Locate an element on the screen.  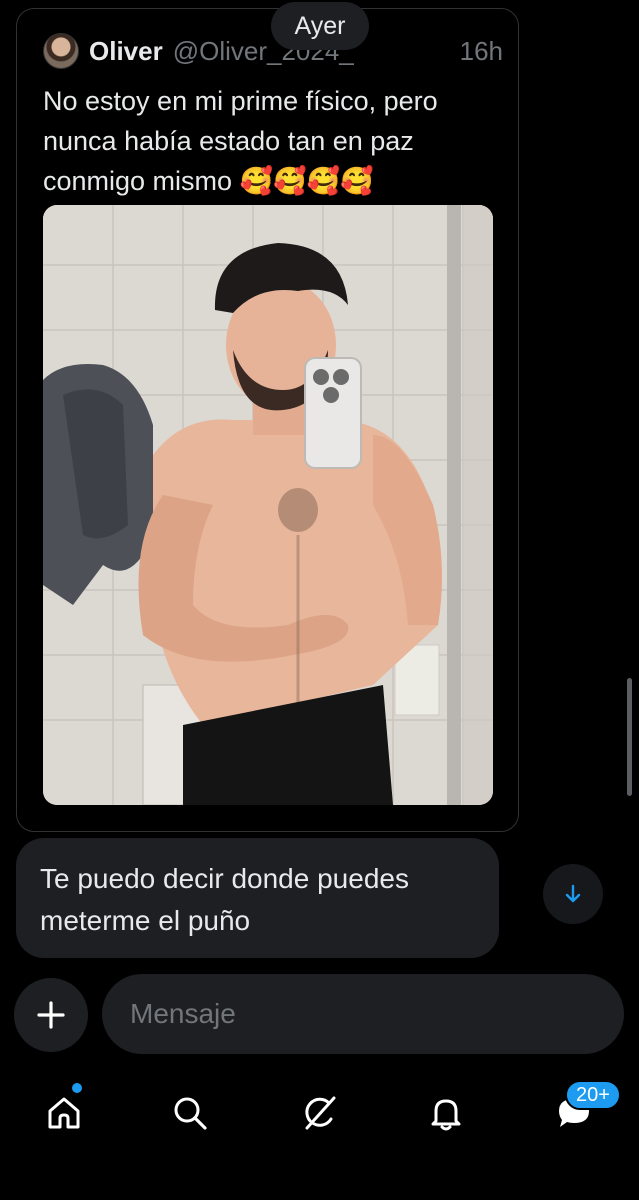
tweet-time: 16h is located at coordinates (481, 50).